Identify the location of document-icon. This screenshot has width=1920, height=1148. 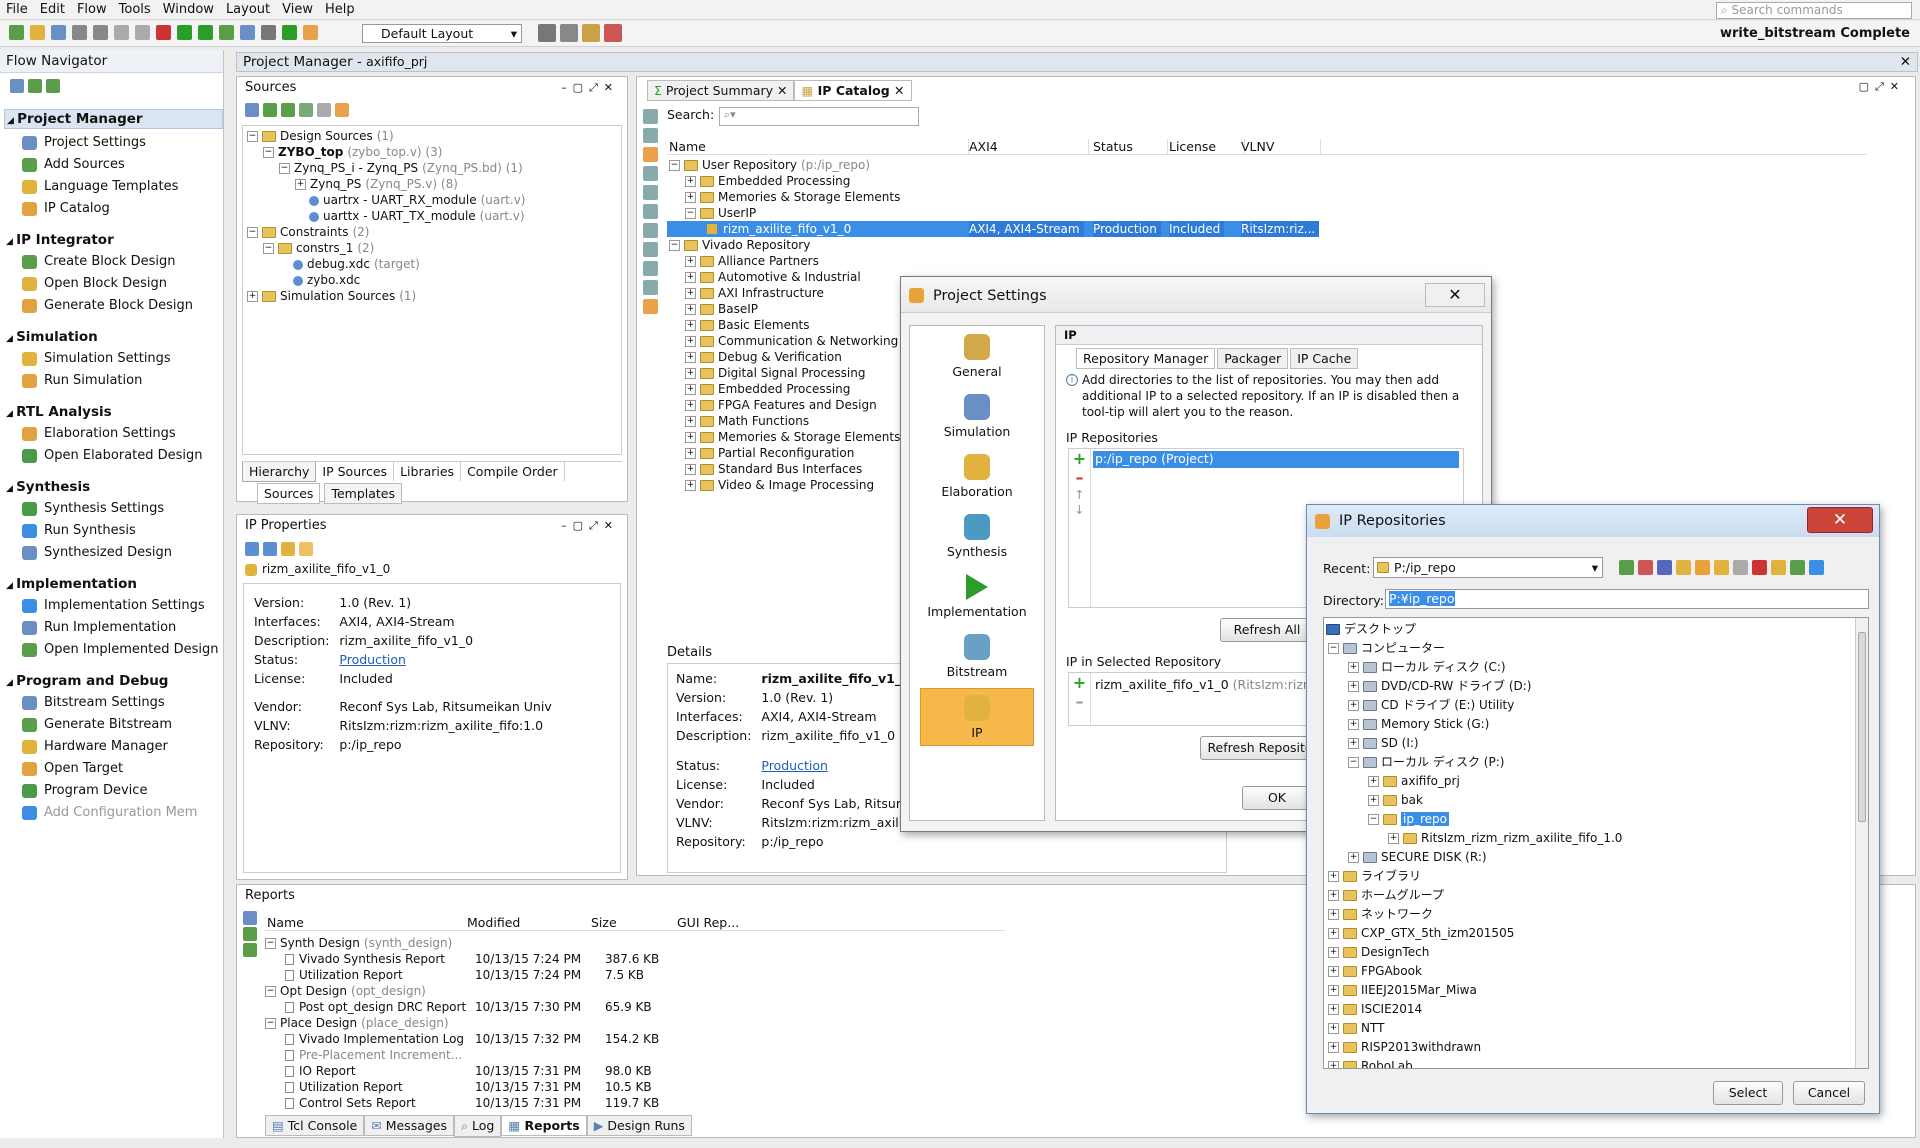
(324, 109).